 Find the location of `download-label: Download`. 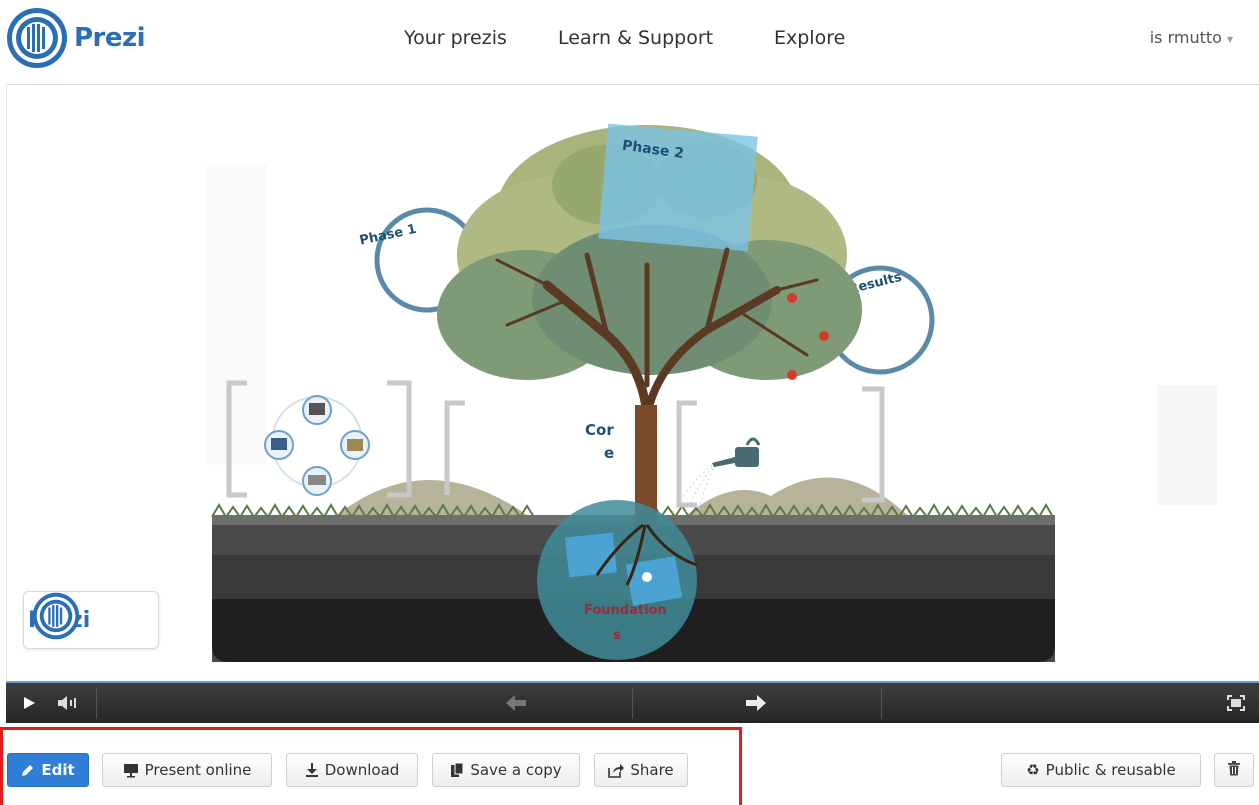

download-label: Download is located at coordinates (362, 770).